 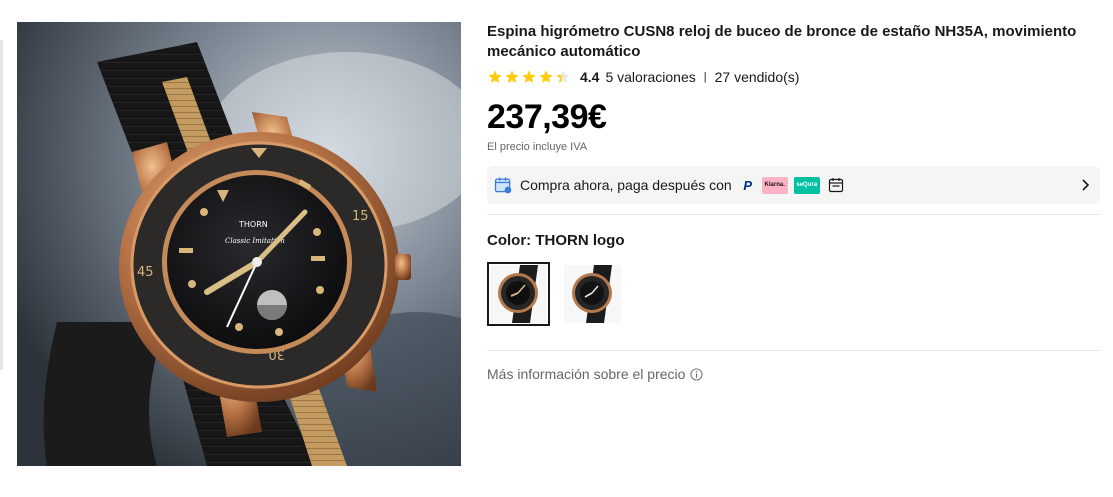 What do you see at coordinates (503, 185) in the screenshot?
I see `bnpl-calendar-icon` at bounding box center [503, 185].